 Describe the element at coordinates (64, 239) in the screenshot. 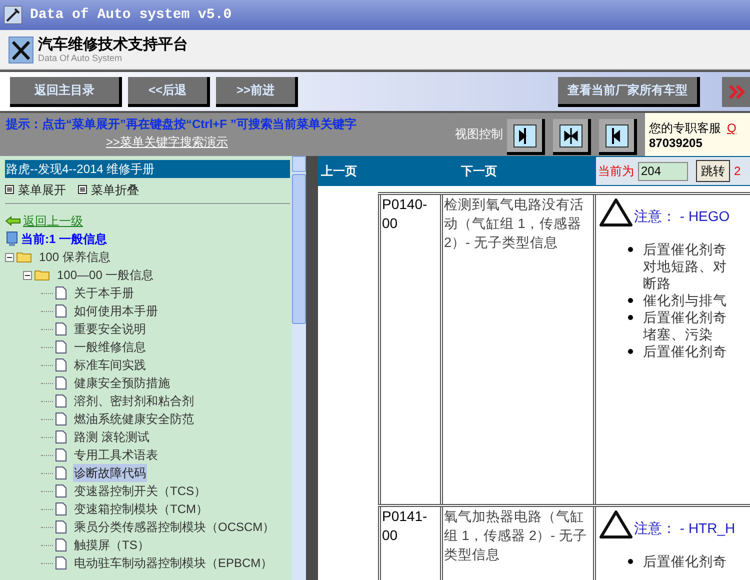

I see `current-section: 当前:1 一般信息` at that location.